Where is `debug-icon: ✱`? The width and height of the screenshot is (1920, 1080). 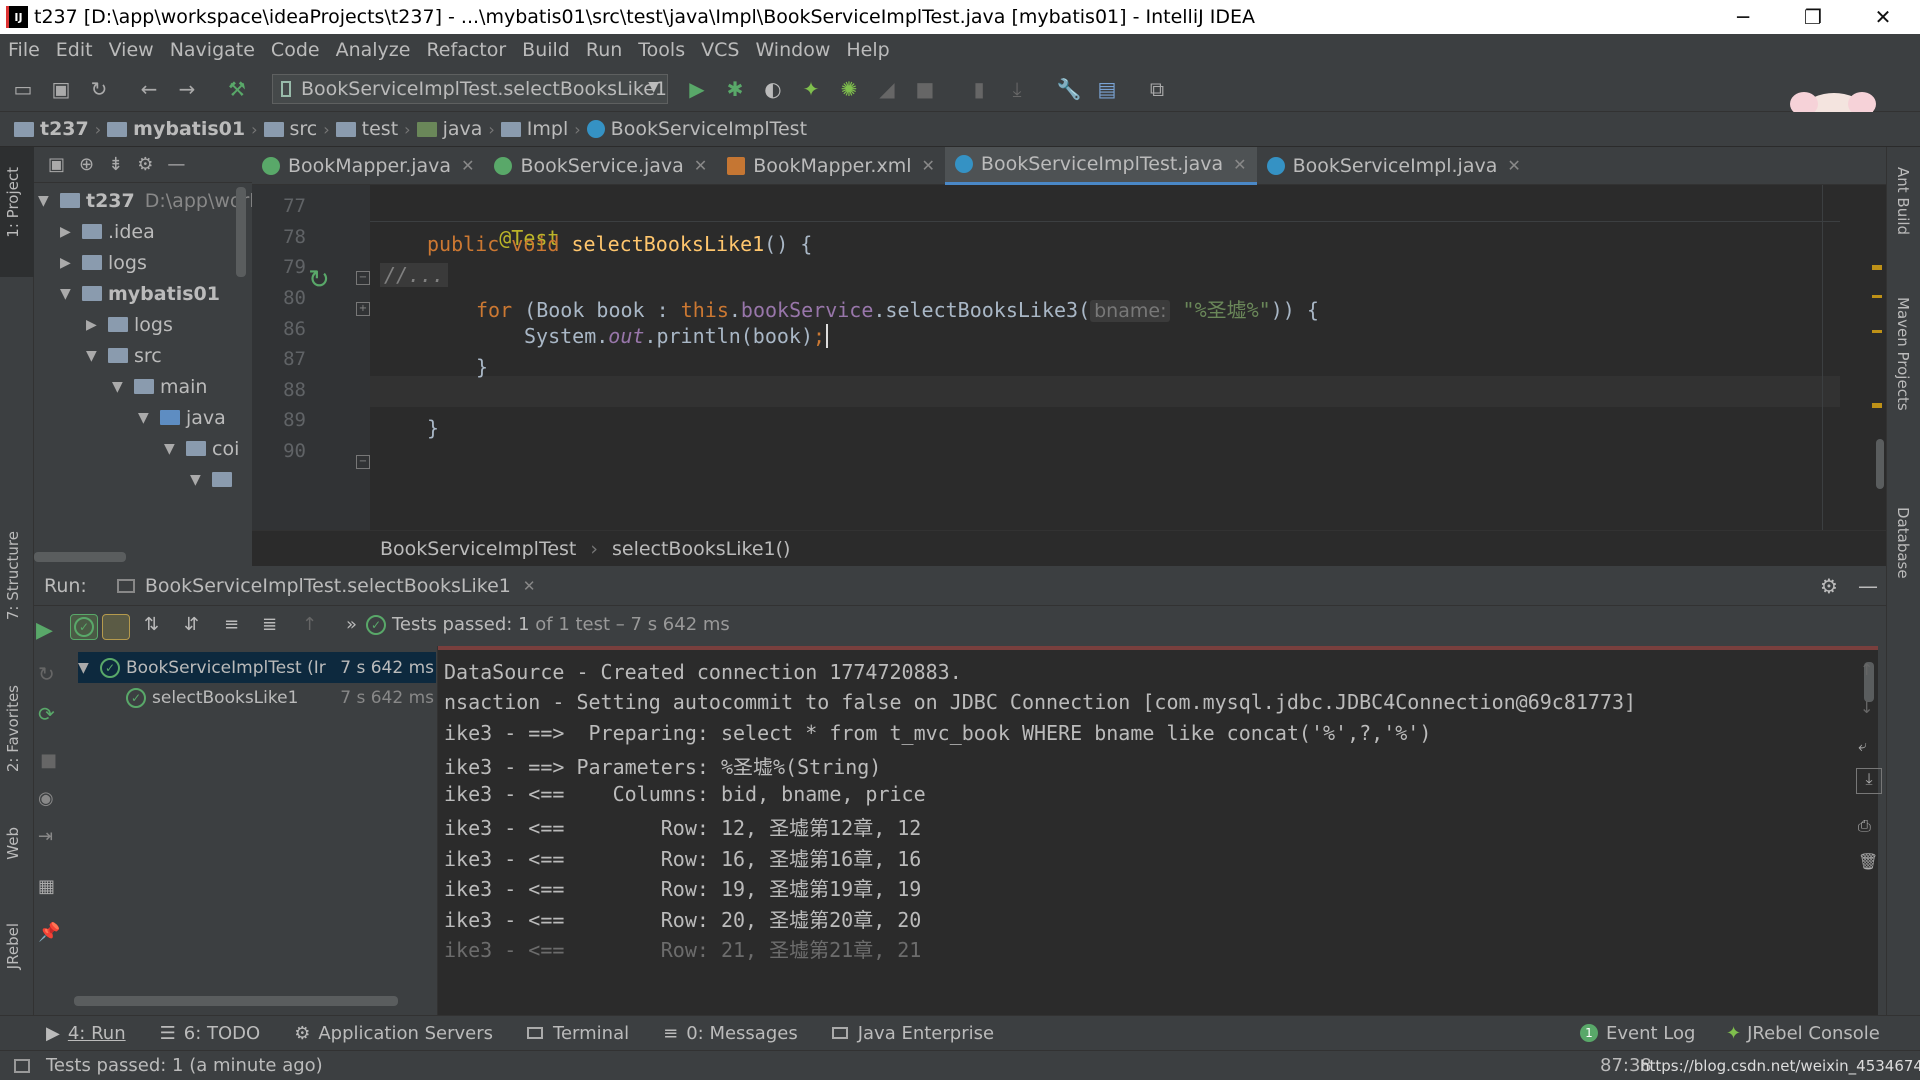 debug-icon: ✱ is located at coordinates (735, 89).